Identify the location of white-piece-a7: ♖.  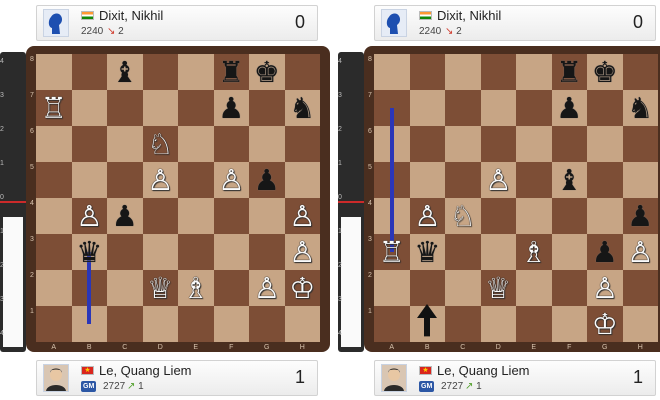
(54, 108).